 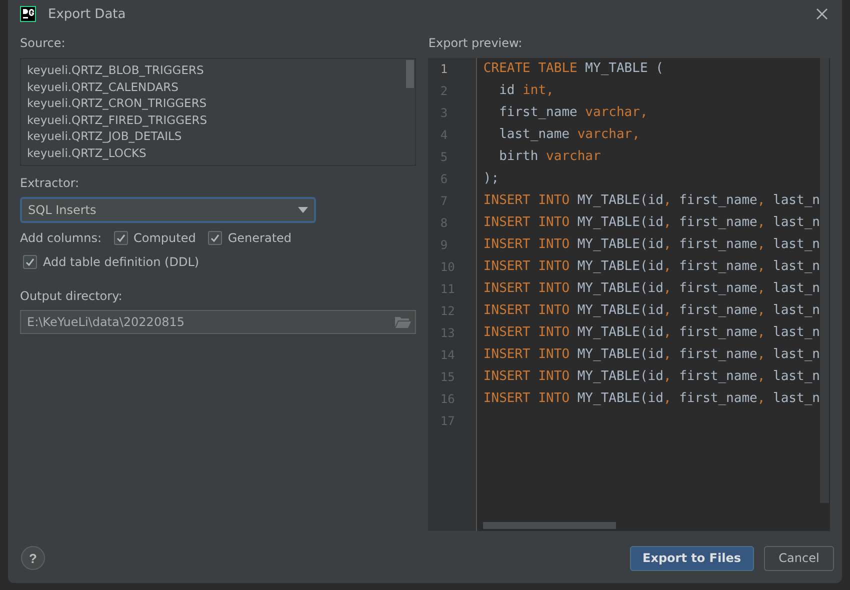 What do you see at coordinates (28, 14) in the screenshot?
I see `app-logo-icon` at bounding box center [28, 14].